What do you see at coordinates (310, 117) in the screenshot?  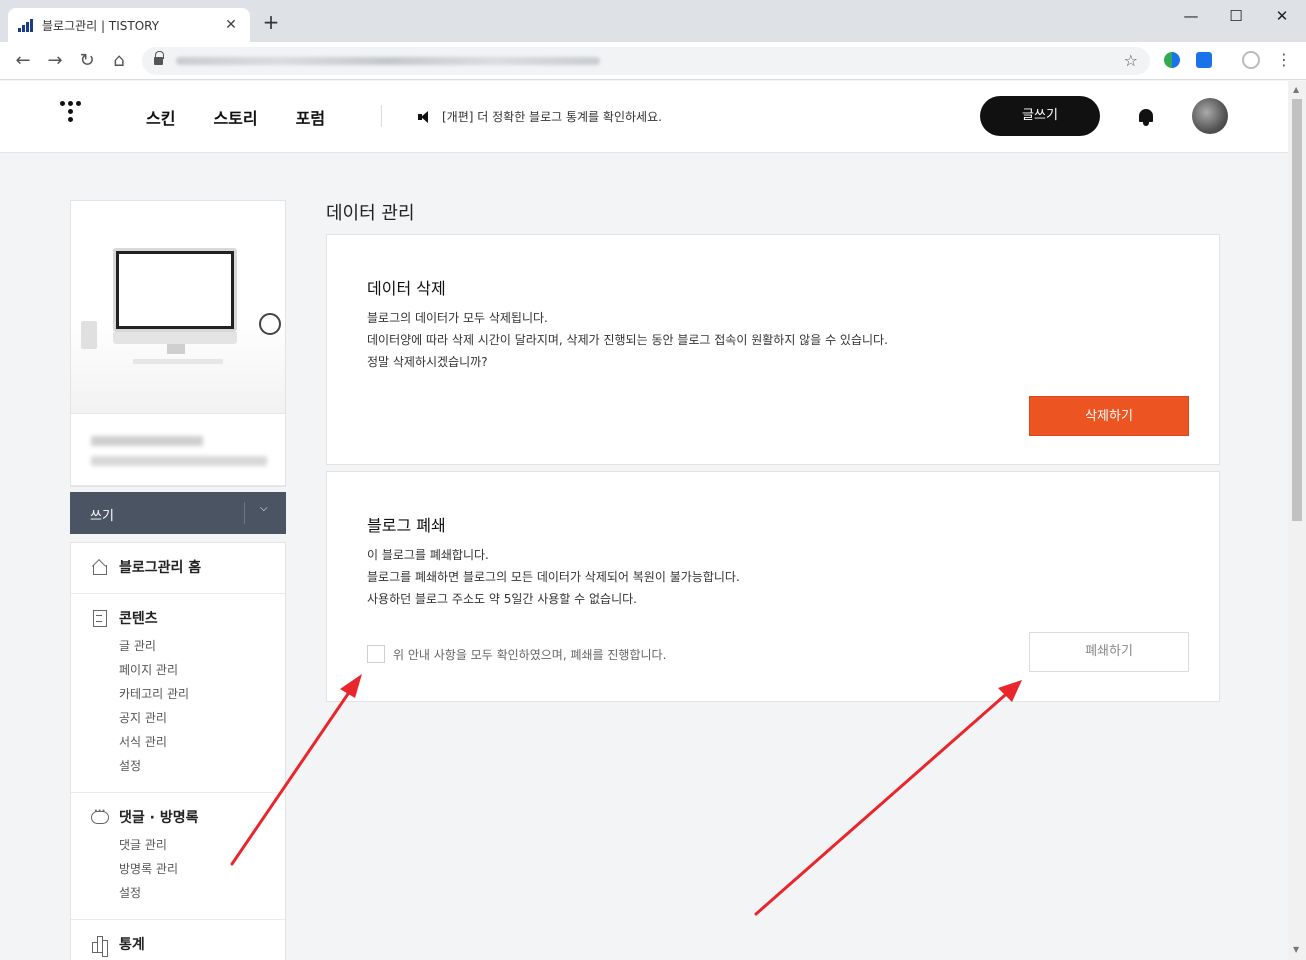 I see `nav-forum: 포럼` at bounding box center [310, 117].